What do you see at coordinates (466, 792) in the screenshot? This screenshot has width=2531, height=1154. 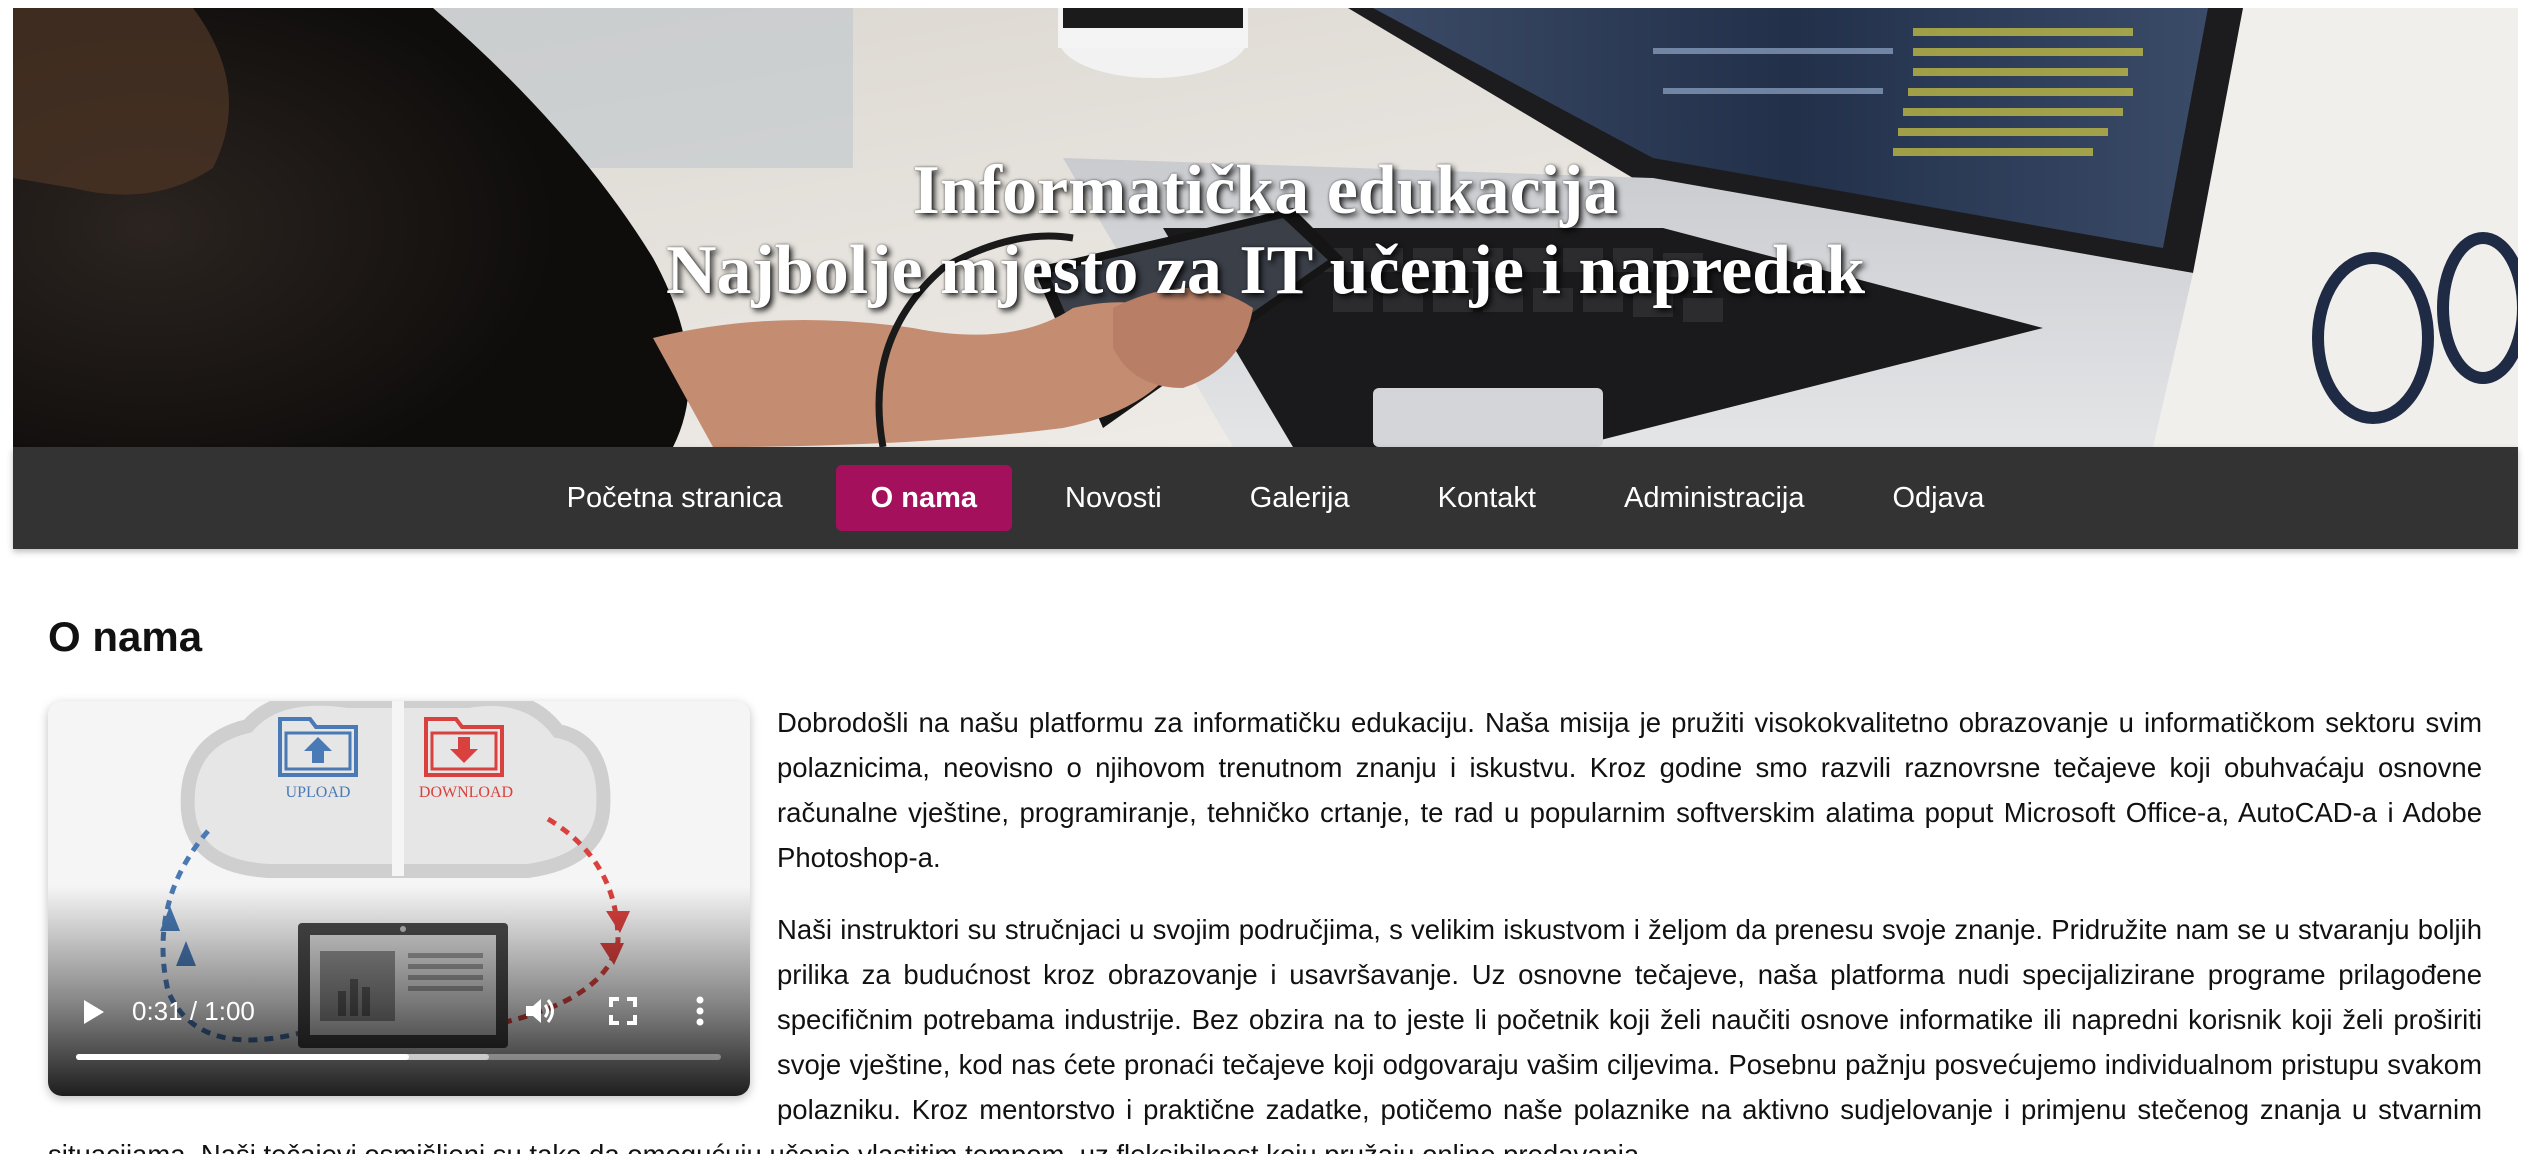 I see `svg-text: DOWNLOAD` at bounding box center [466, 792].